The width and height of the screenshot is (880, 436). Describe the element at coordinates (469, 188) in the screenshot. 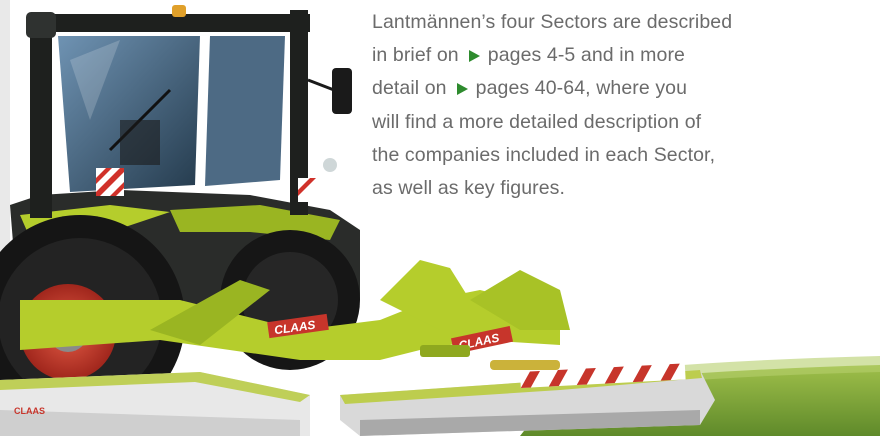

I see `intro-line-6: as well as key figures.` at that location.